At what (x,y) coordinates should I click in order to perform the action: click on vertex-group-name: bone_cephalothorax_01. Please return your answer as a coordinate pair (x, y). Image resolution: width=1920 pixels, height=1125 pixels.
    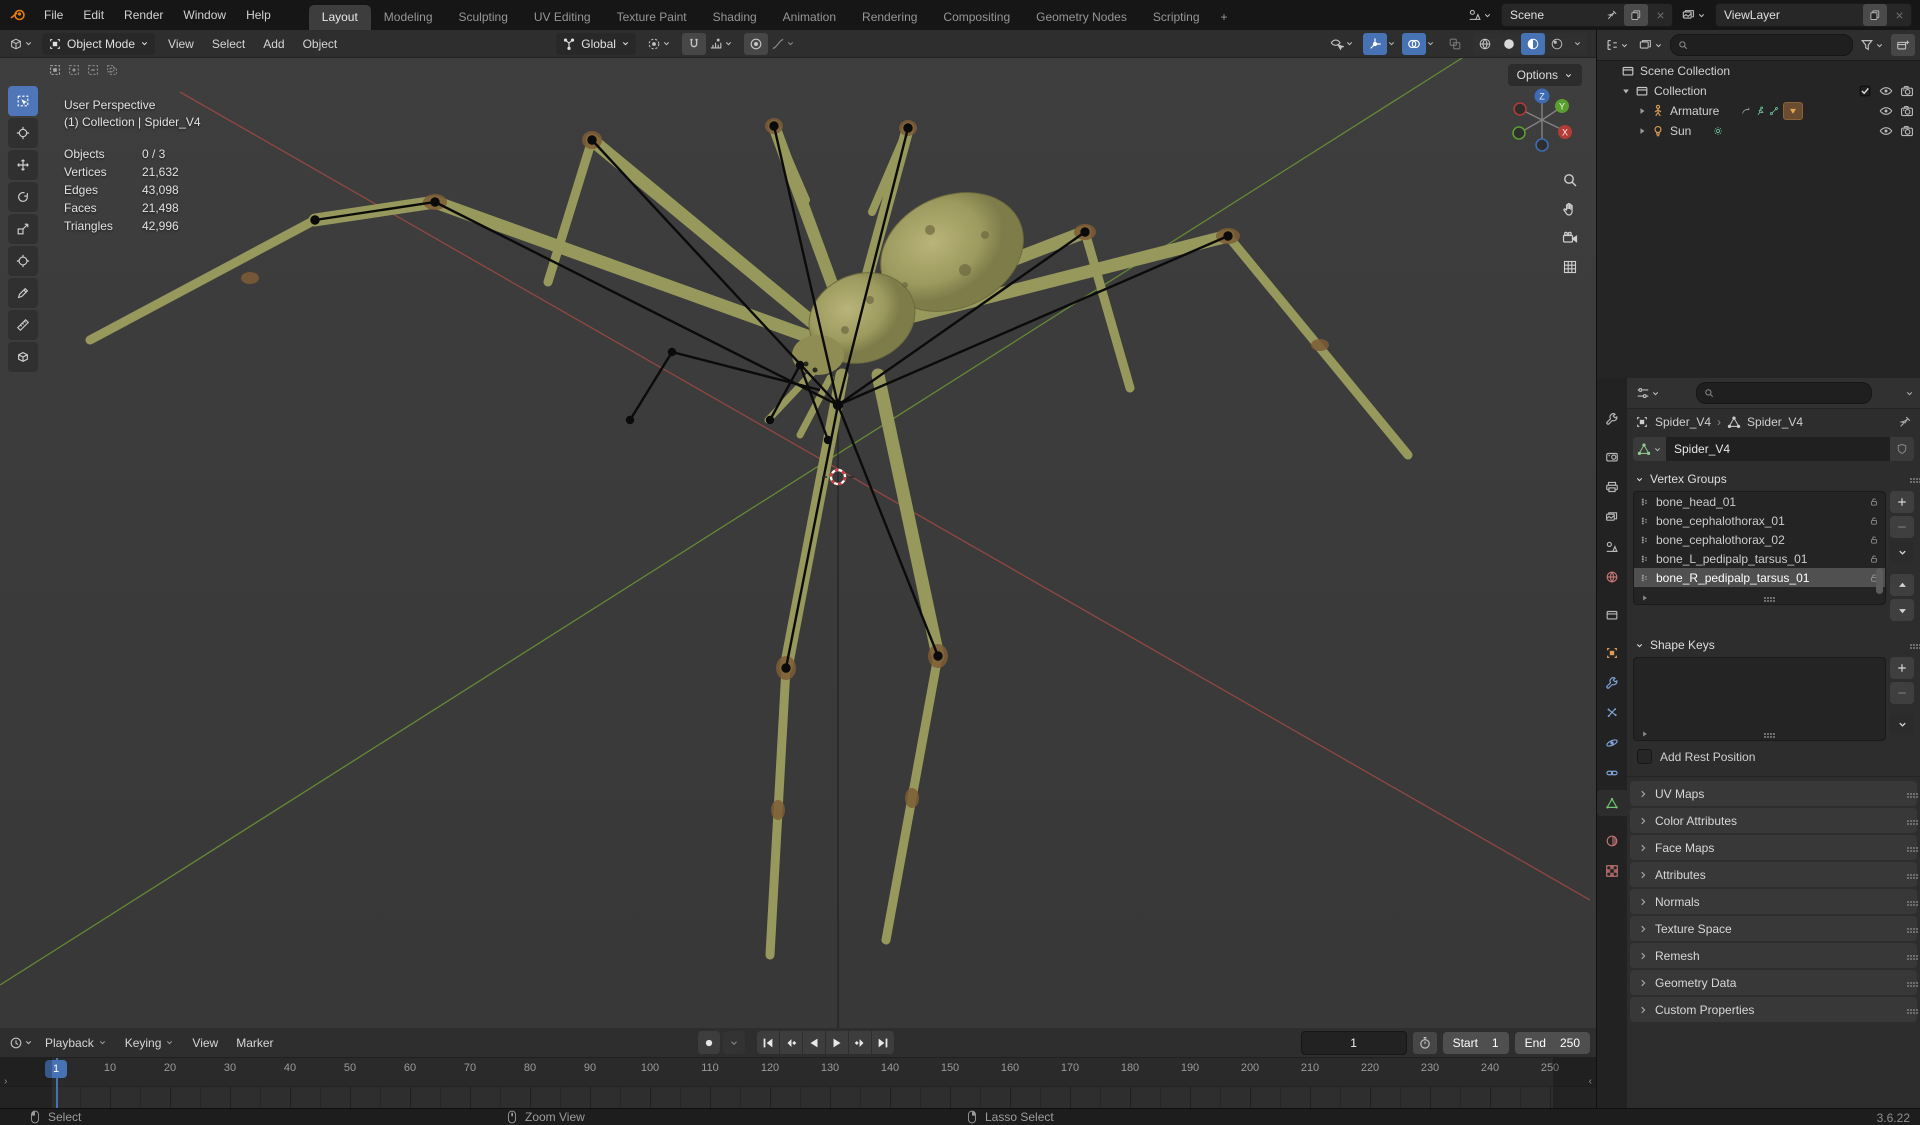
    Looking at the image, I should click on (1720, 521).